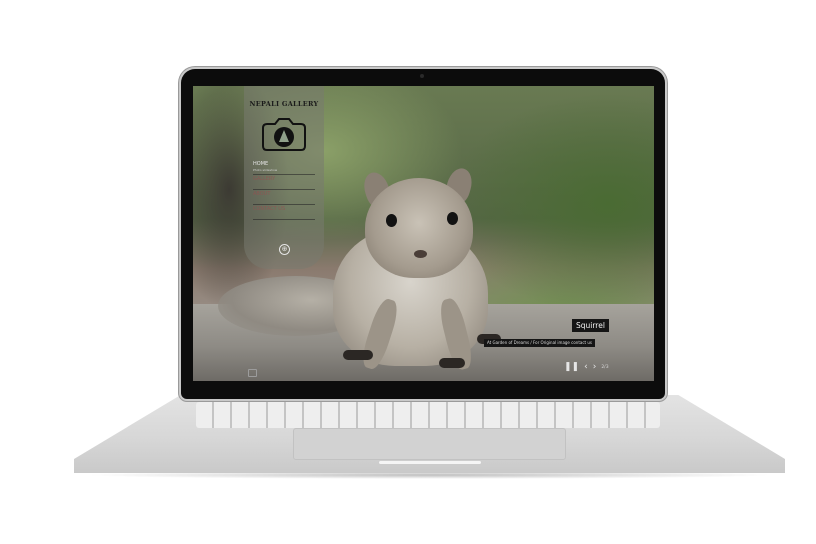 The height and width of the screenshot is (544, 816). I want to click on nav-item-gallery-label: GALLERY, so click(264, 179).